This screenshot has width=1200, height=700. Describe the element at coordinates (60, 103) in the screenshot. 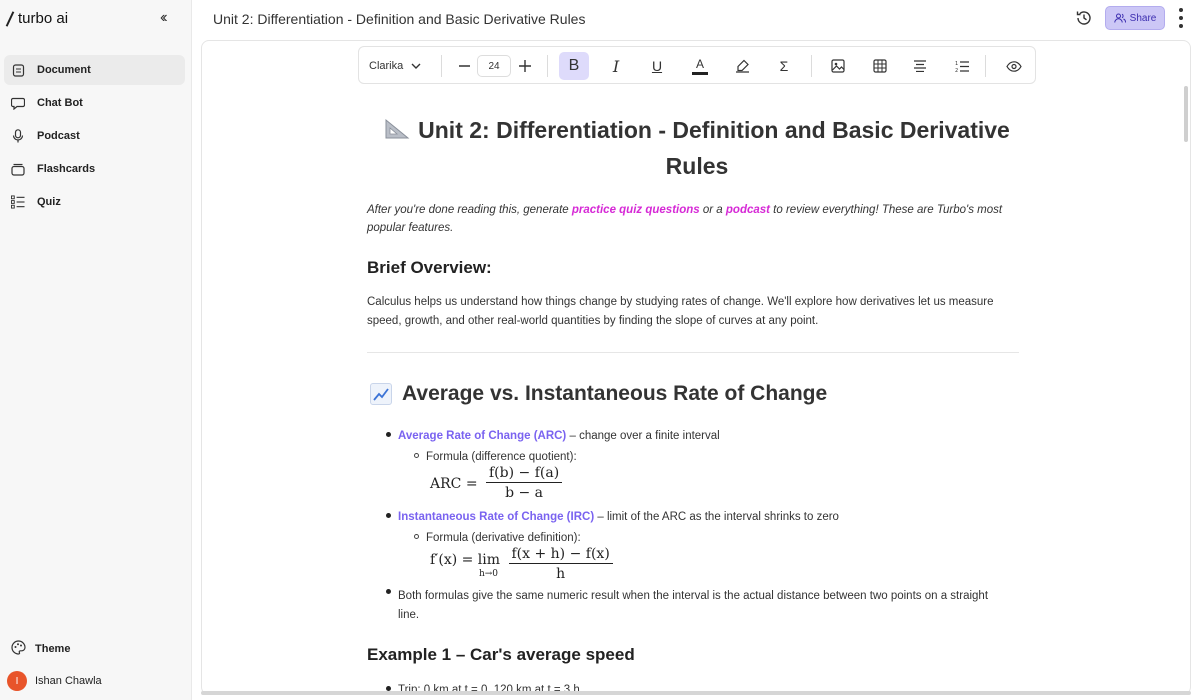

I see `sidebar-item-label: Chat Bot` at that location.